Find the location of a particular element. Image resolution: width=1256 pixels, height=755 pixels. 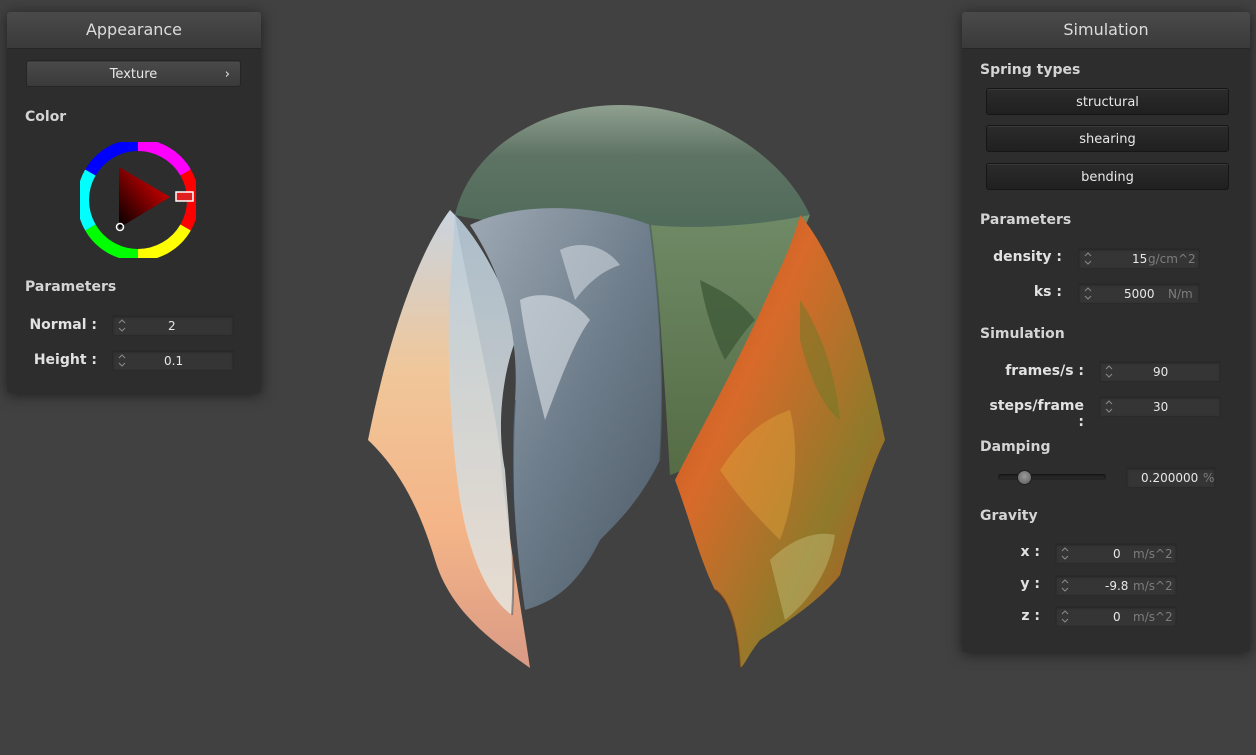

sim-parameters-title: Parameters is located at coordinates (1026, 220).